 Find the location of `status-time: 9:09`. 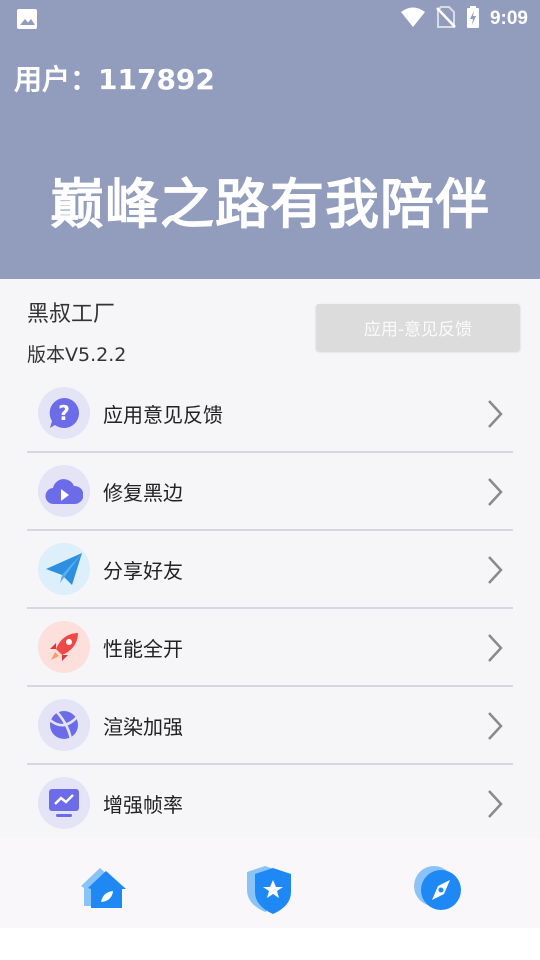

status-time: 9:09 is located at coordinates (508, 18).